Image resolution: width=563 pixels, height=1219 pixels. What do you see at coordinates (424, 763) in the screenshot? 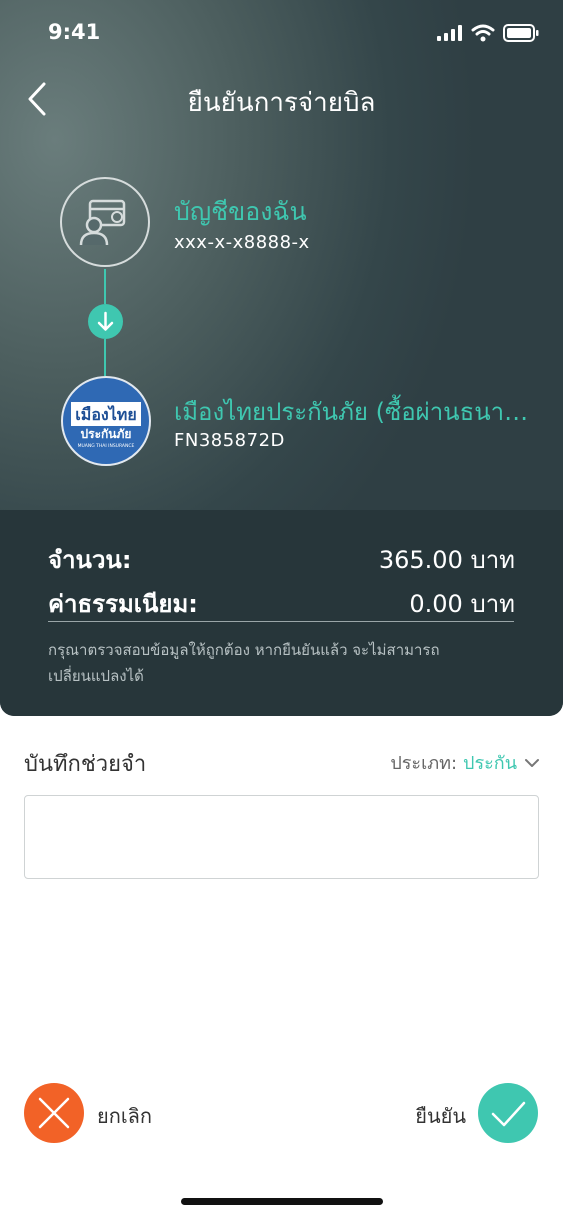
I see `type-label: ประเภท:` at bounding box center [424, 763].